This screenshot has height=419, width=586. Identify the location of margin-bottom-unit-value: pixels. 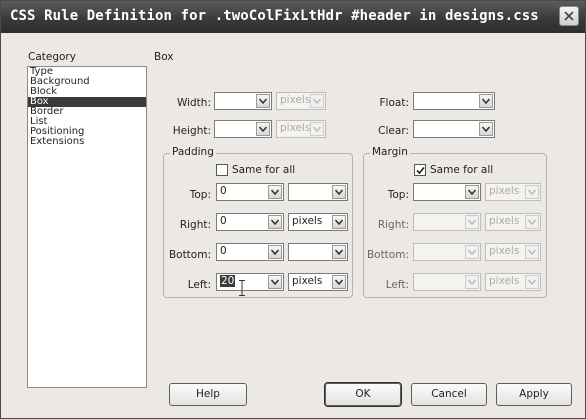
(504, 251).